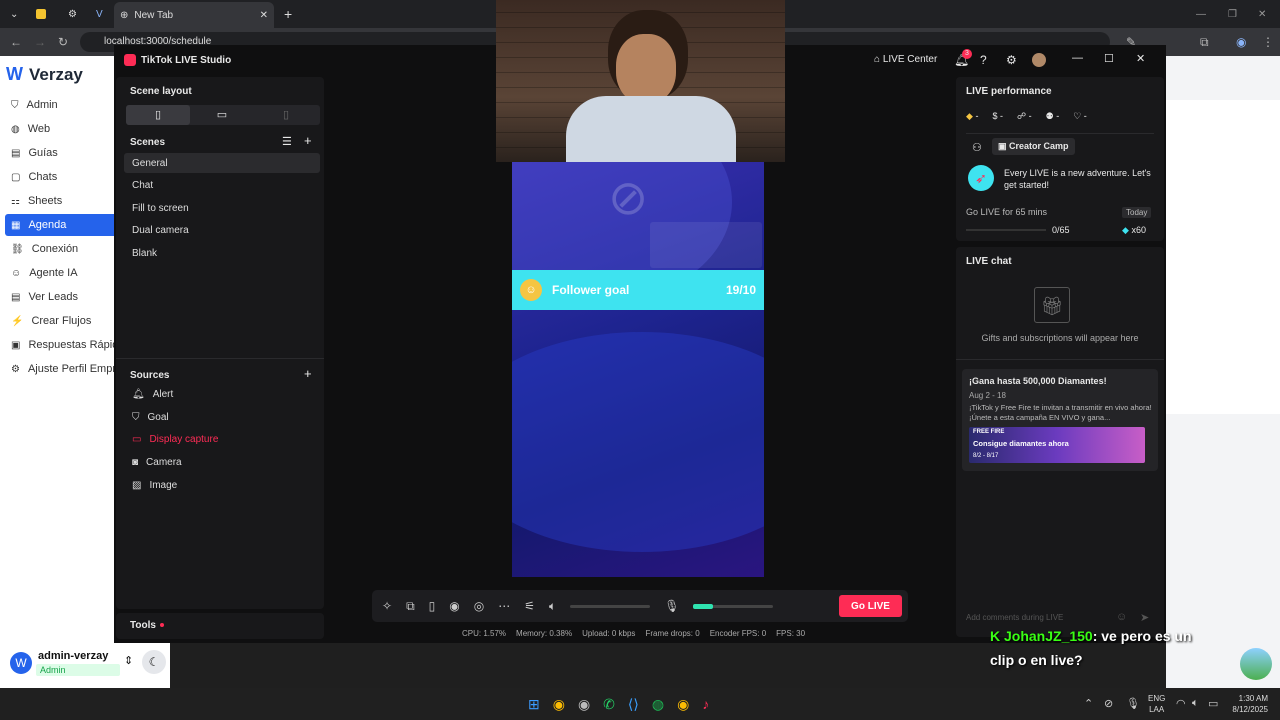  Describe the element at coordinates (222, 231) in the screenshot. I see `scene-item: Dual camera` at that location.